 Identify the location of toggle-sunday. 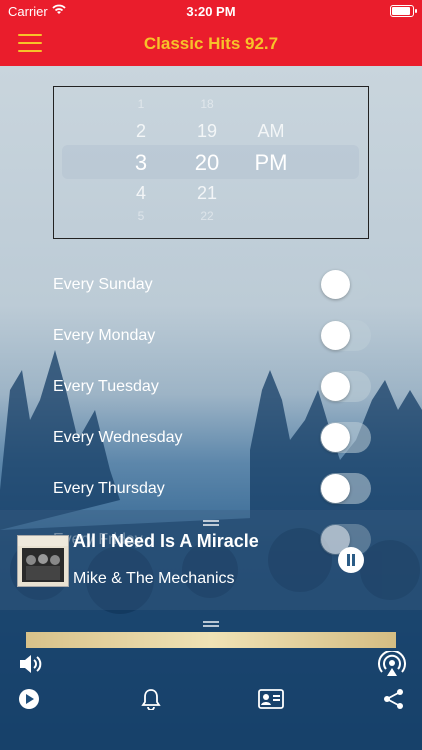
(345, 284).